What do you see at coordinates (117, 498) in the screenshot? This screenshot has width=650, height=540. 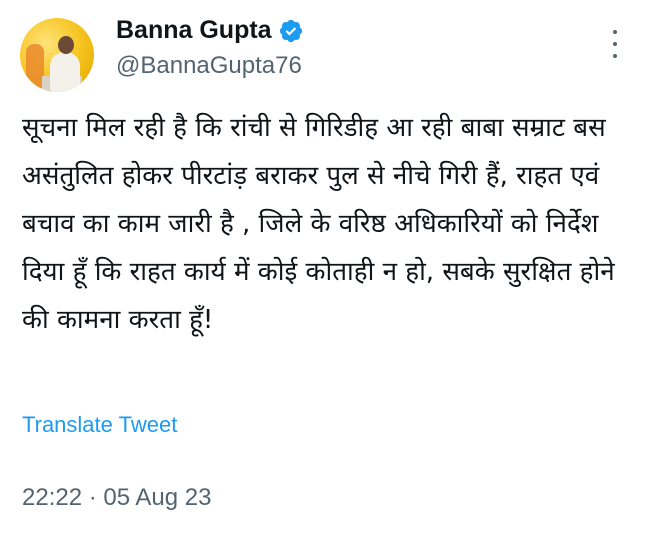 I see `tweet-timestamp: 22:22 · 05 Aug 23` at bounding box center [117, 498].